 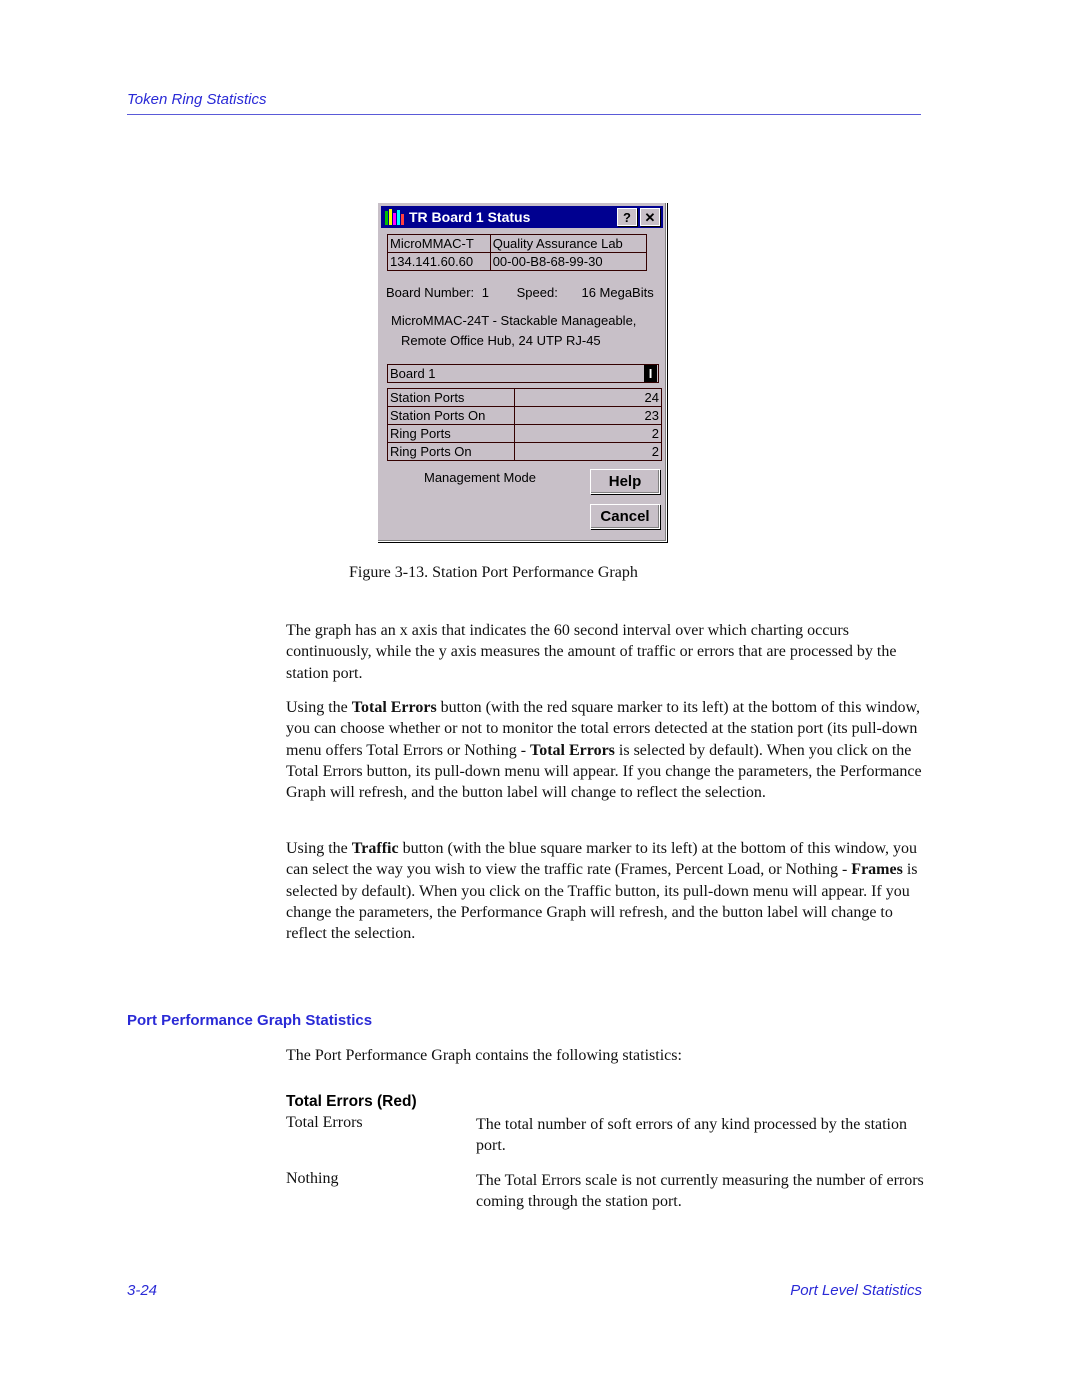 What do you see at coordinates (451, 415) in the screenshot?
I see `stat-label: Station Ports On` at bounding box center [451, 415].